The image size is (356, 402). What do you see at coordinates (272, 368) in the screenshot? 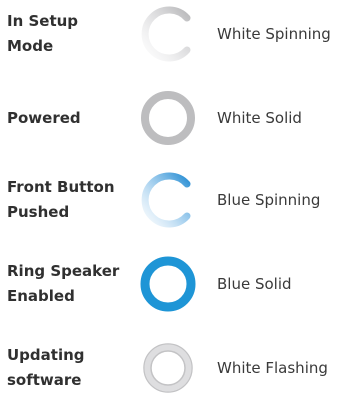
I see `light-label: White Flashing` at bounding box center [272, 368].